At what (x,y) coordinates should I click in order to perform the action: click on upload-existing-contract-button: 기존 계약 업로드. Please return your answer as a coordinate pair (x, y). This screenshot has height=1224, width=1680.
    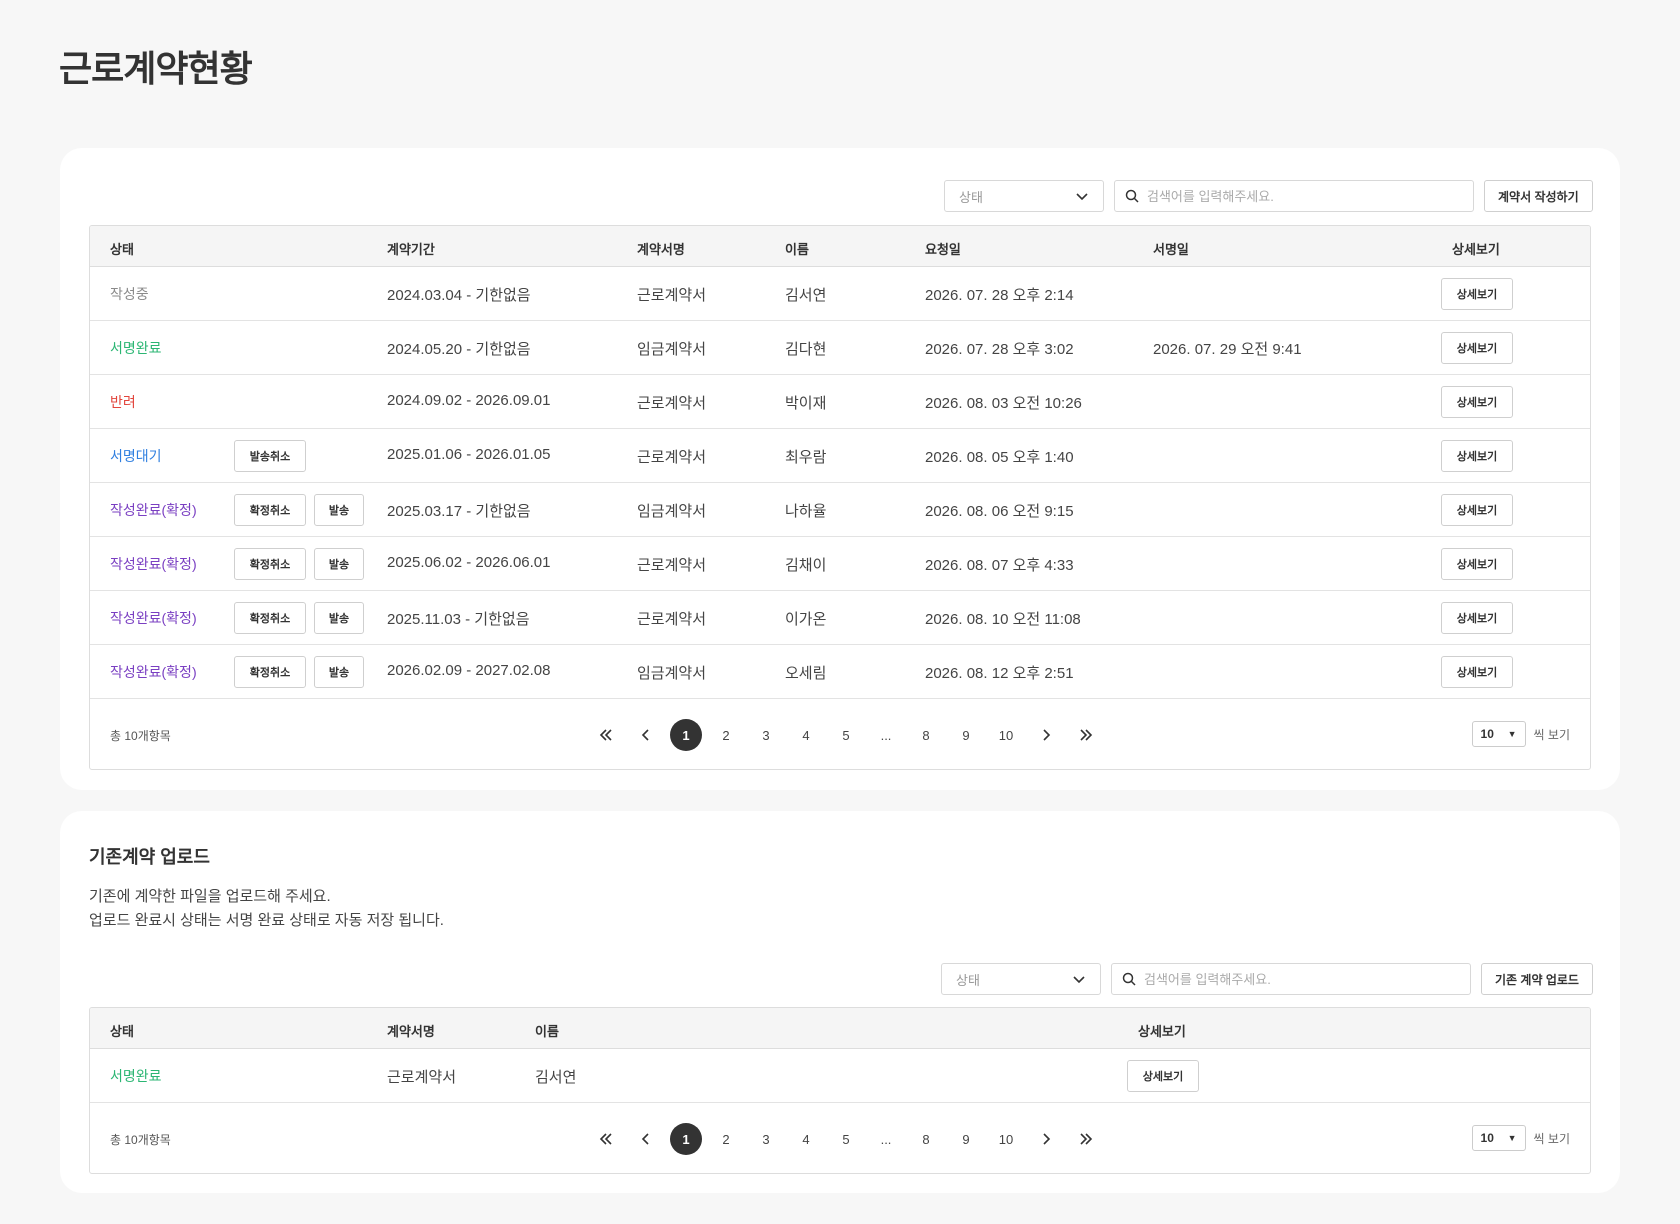
    Looking at the image, I should click on (1537, 979).